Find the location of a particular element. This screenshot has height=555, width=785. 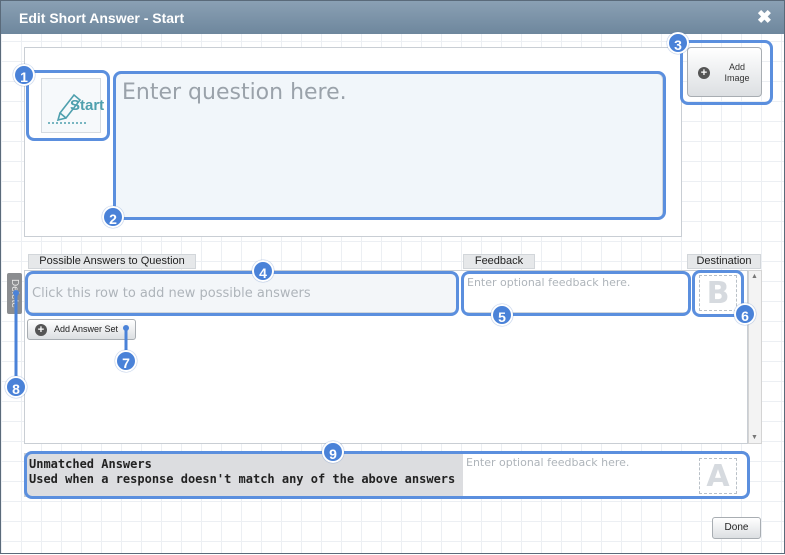

add-image-label: Add Image is located at coordinates (737, 72).